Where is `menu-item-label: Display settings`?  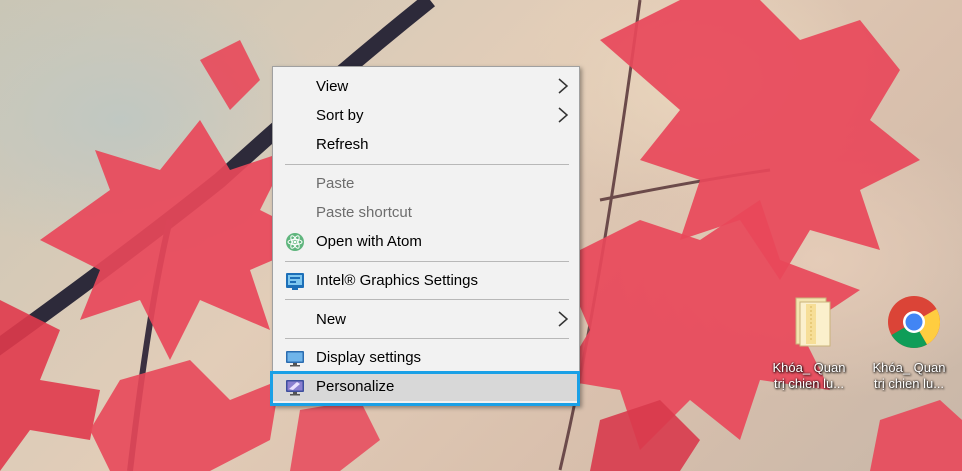 menu-item-label: Display settings is located at coordinates (369, 357).